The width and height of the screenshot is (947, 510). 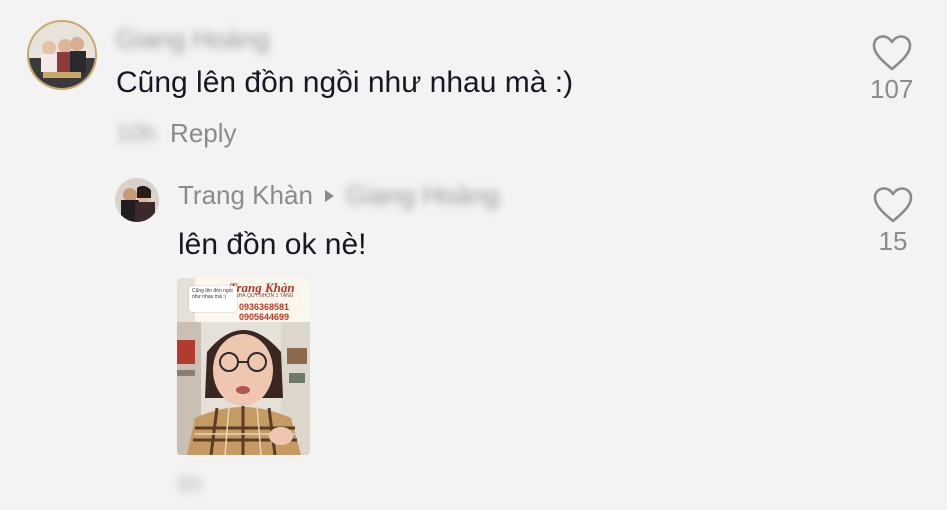 What do you see at coordinates (893, 241) in the screenshot?
I see `like-count: 15` at bounding box center [893, 241].